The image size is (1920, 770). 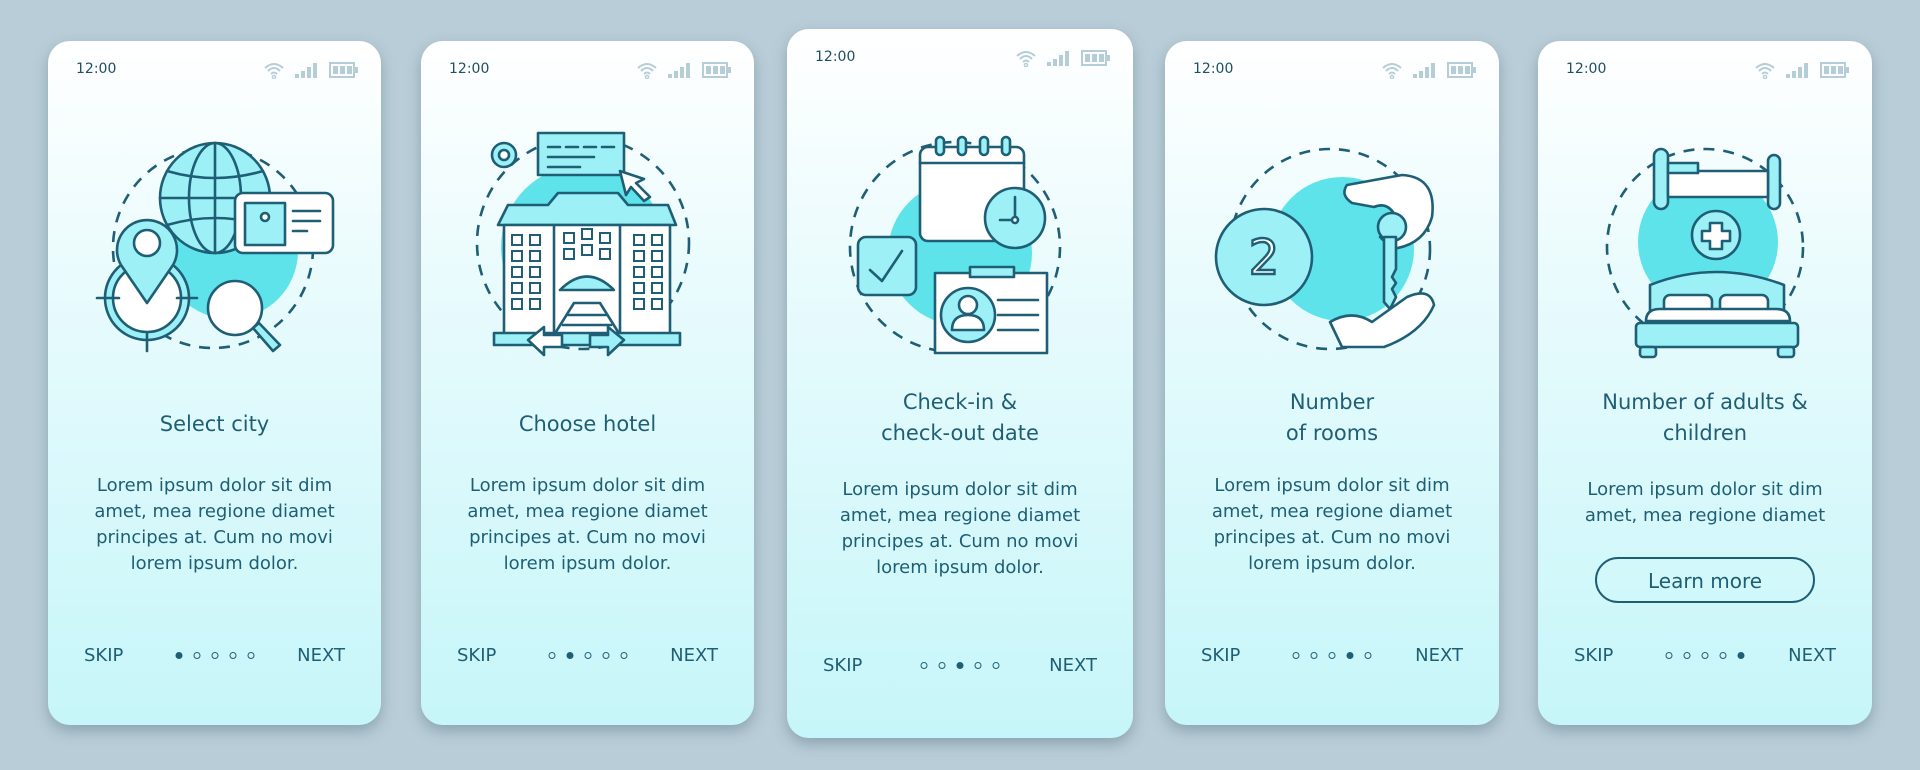 I want to click on clock-icon, so click(x=1015, y=218).